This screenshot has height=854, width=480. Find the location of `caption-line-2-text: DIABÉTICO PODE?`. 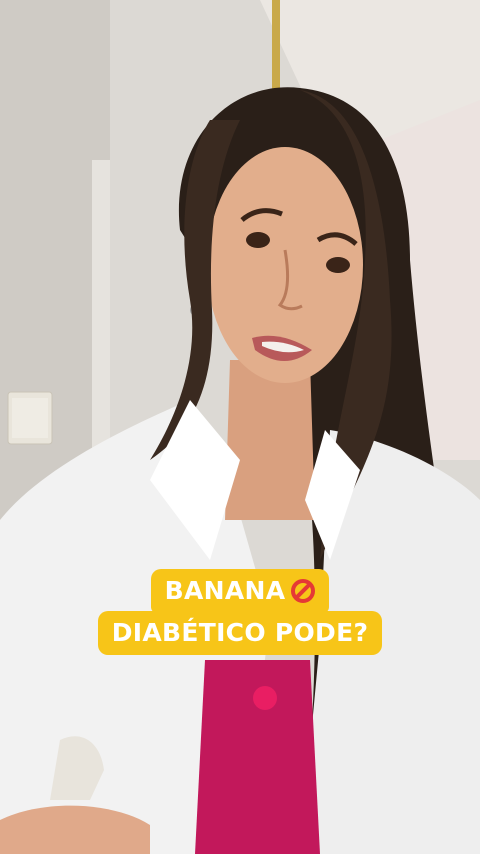

caption-line-2-text: DIABÉTICO PODE? is located at coordinates (240, 632).